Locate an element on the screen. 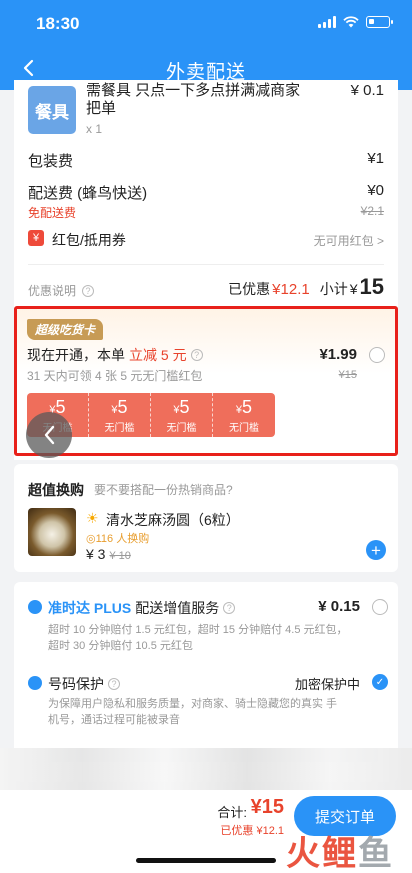  delivery-fee-original: ¥2.1 is located at coordinates (372, 211).